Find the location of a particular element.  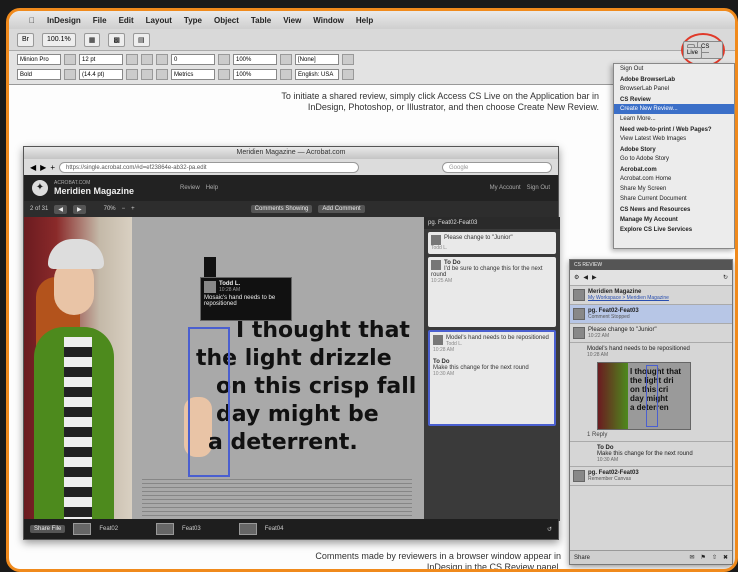

cs-live-menu-item: Adobe Story is located at coordinates (674, 149).